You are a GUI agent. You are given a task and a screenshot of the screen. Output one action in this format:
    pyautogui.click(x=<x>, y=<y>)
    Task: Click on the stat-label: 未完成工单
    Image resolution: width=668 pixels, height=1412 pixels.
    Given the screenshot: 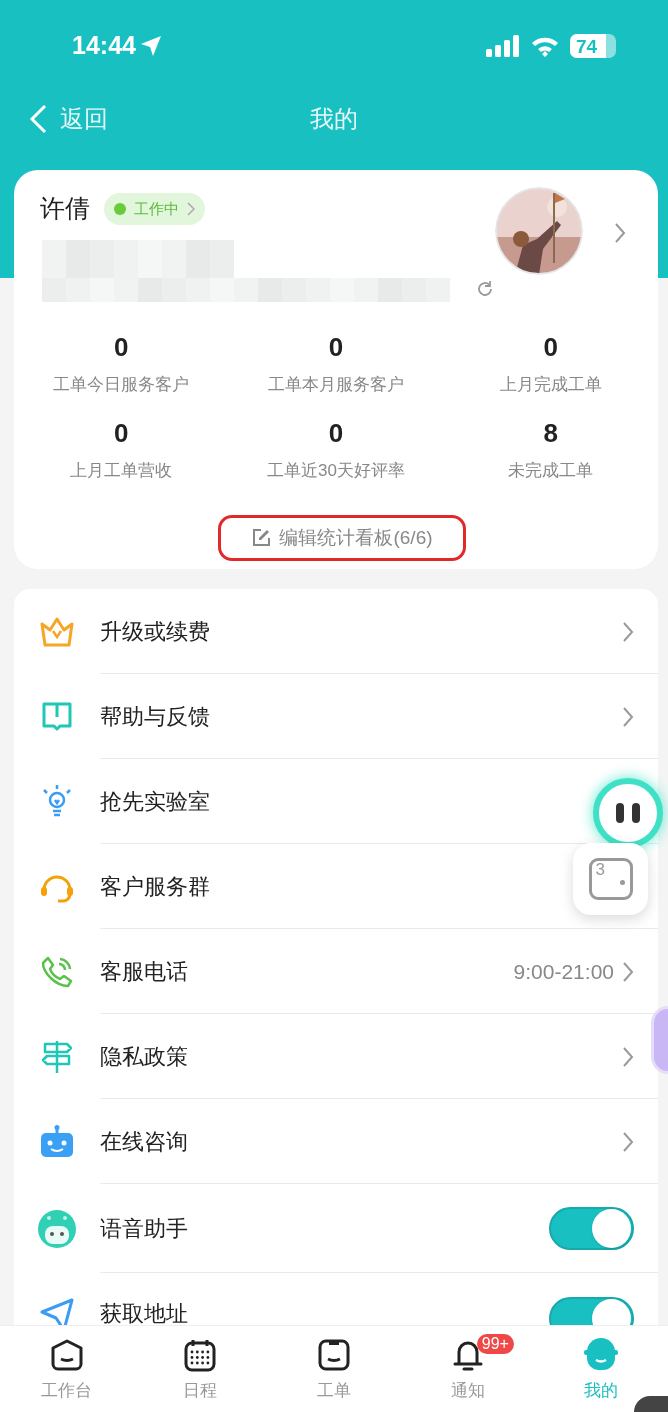 What is the action you would take?
    pyautogui.click(x=551, y=470)
    